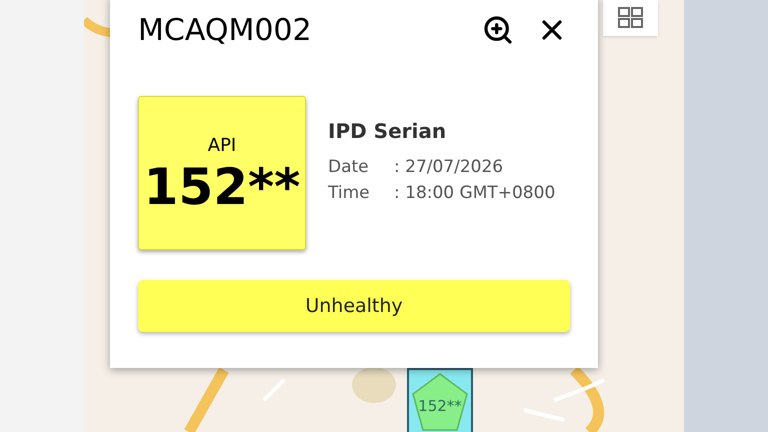  What do you see at coordinates (440, 406) in the screenshot?
I see `marker-value: 152**` at bounding box center [440, 406].